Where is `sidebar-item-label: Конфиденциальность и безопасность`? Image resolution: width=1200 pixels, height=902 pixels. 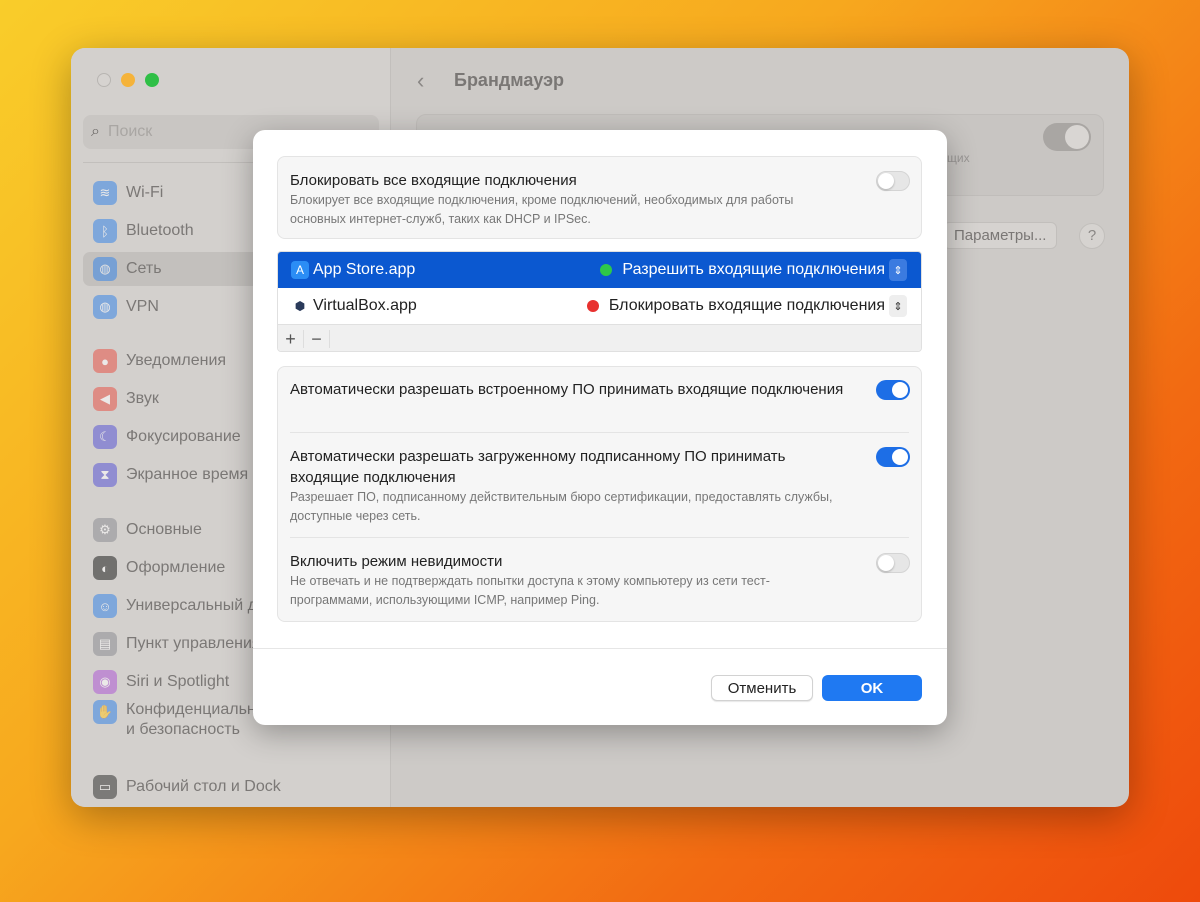
sidebar-item-label: Конфиденциальность и безопасность is located at coordinates (207, 719).